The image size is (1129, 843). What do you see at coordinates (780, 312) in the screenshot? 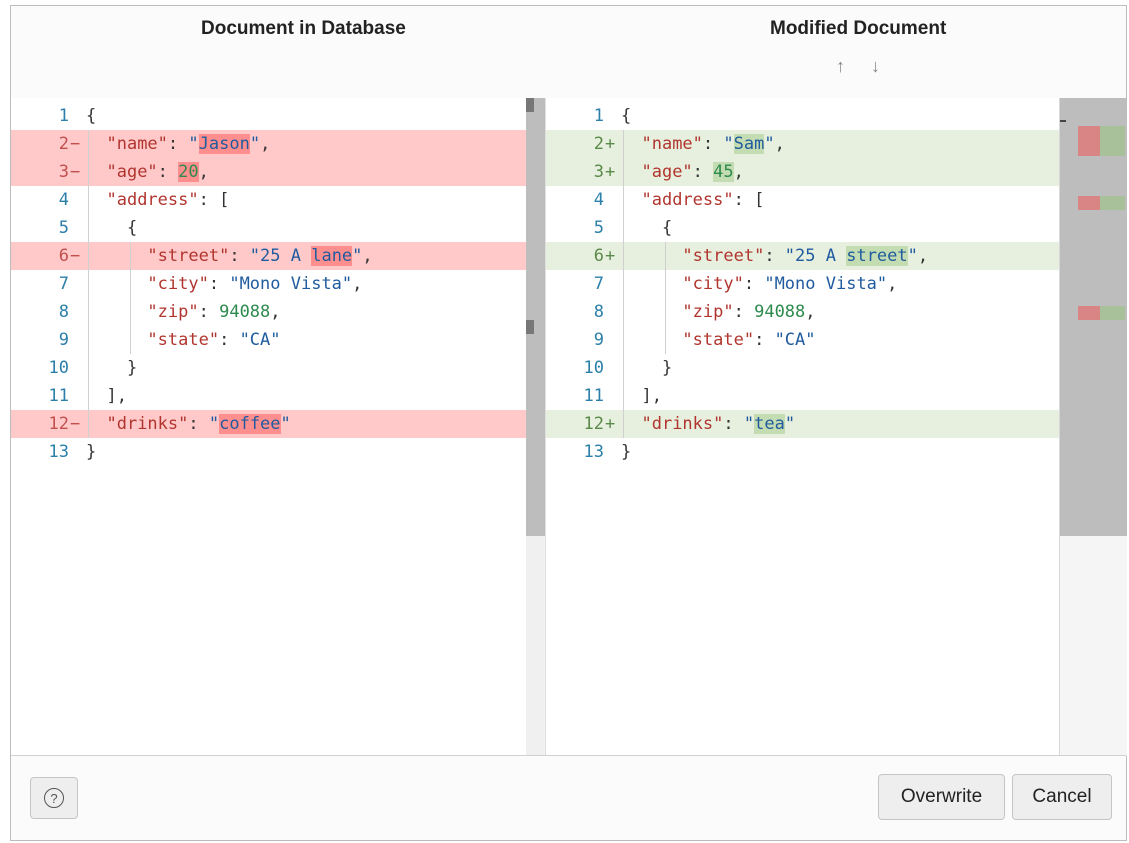
I see `code-token: 94088` at bounding box center [780, 312].